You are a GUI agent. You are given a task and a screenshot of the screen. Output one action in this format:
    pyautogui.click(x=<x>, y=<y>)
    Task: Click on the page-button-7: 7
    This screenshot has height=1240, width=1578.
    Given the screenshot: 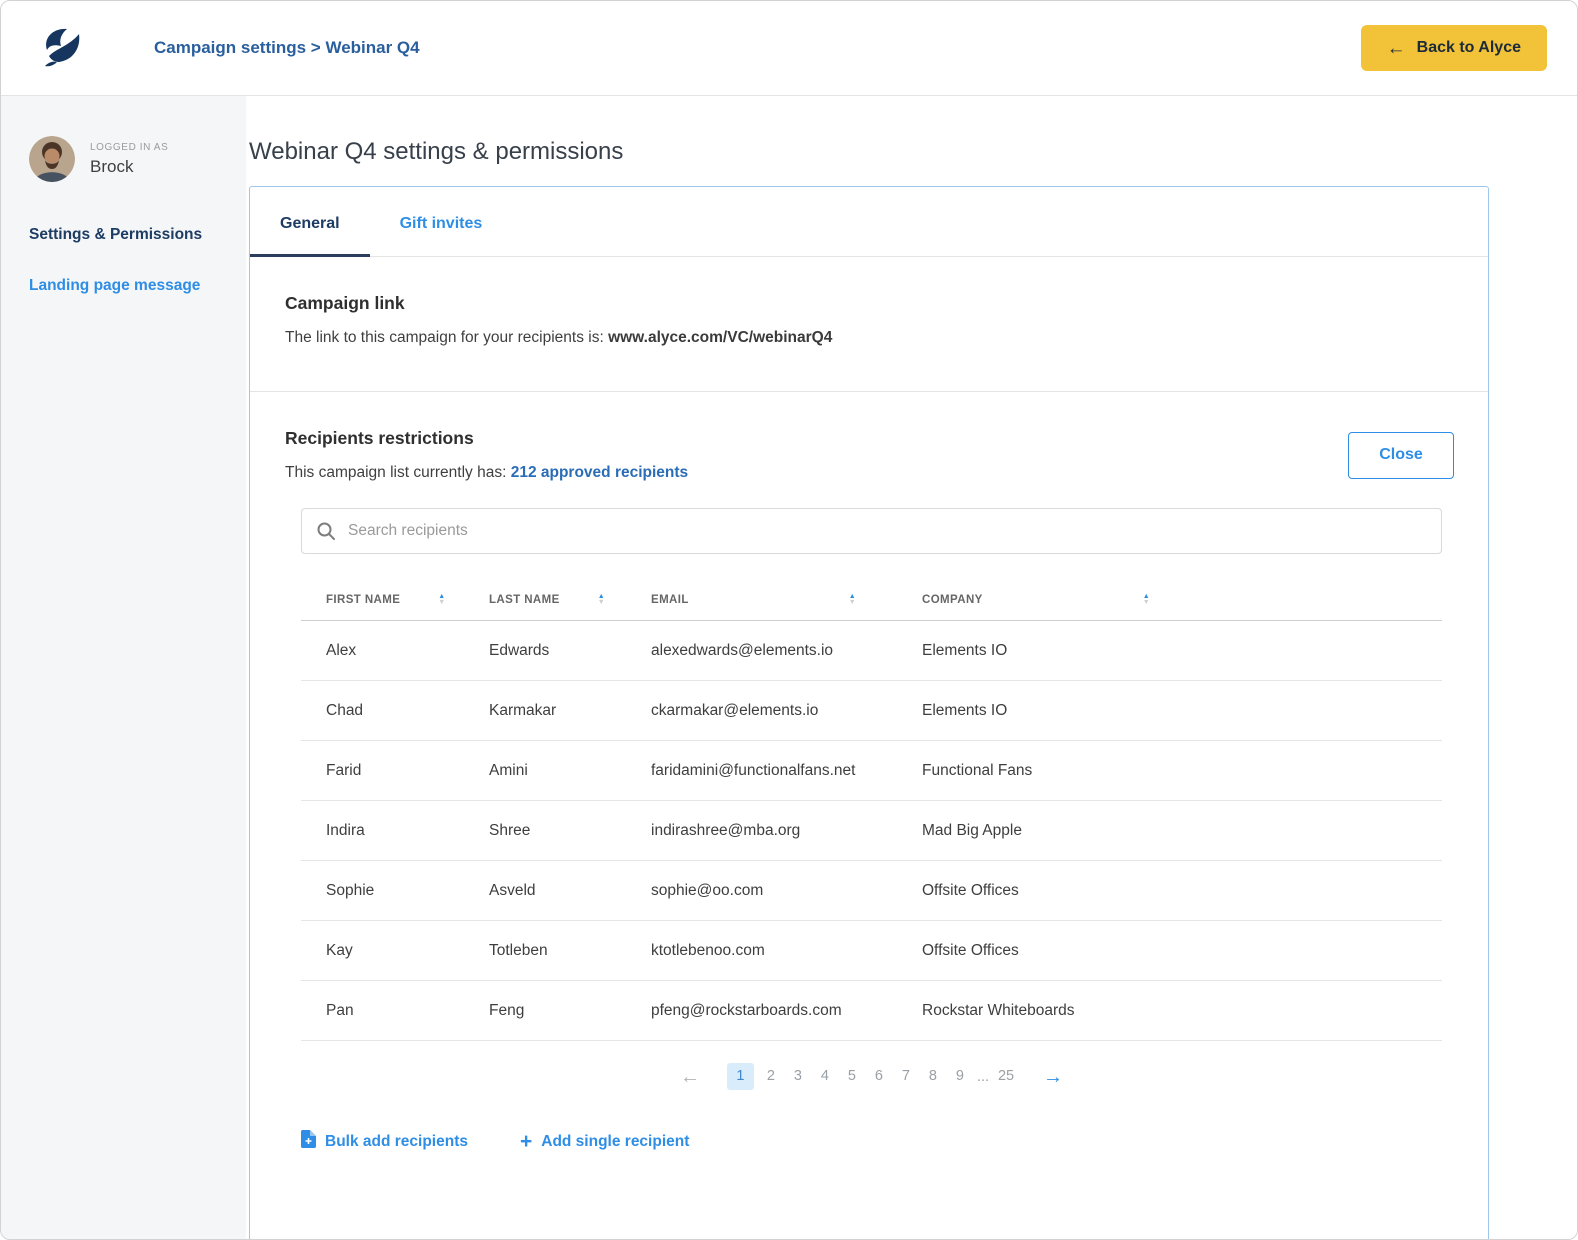 What is the action you would take?
    pyautogui.click(x=906, y=1076)
    